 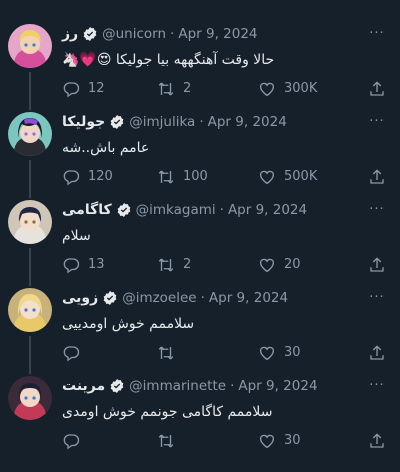 I want to click on display-name: رز, so click(x=70, y=34).